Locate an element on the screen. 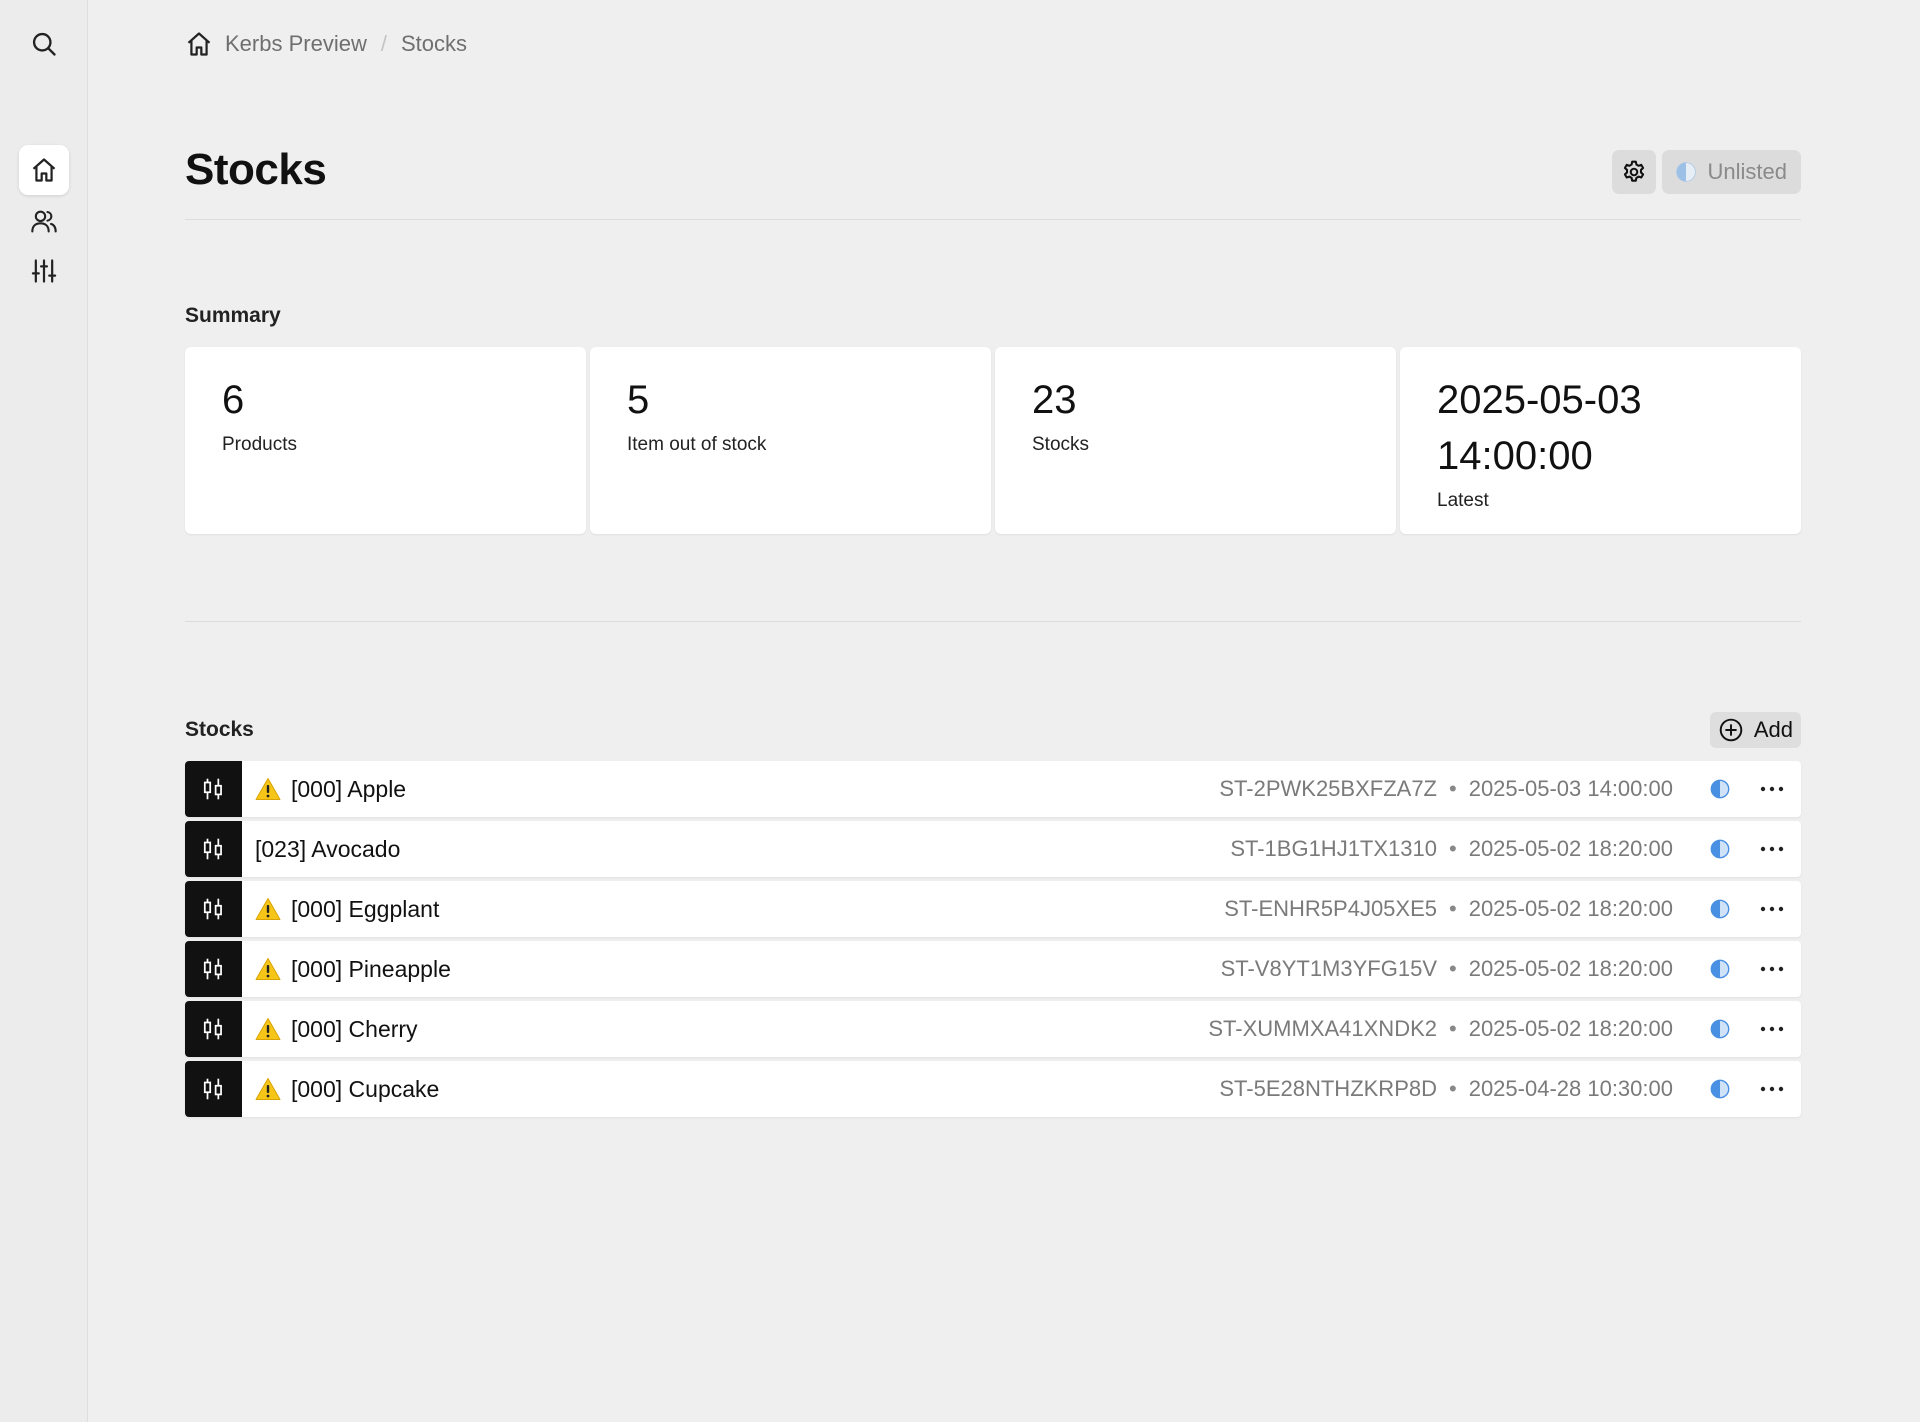 The height and width of the screenshot is (1422, 1920). header-actions: Unlisted is located at coordinates (1706, 172).